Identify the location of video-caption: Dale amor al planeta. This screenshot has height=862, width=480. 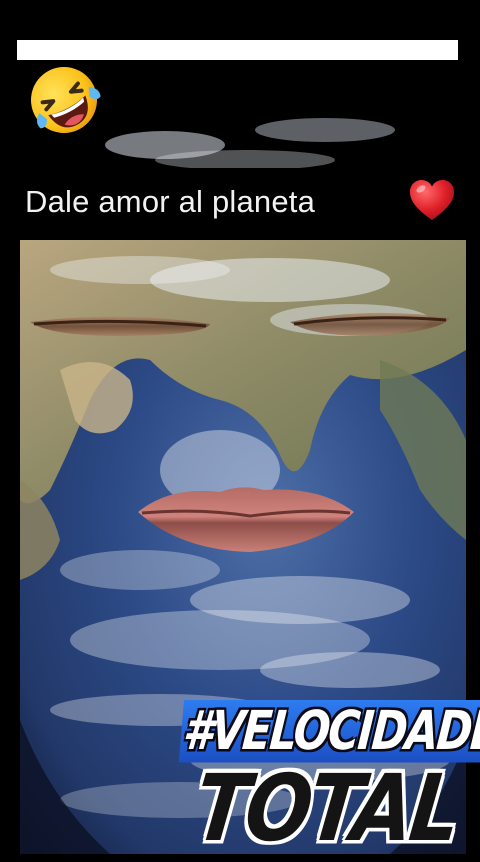
(170, 201).